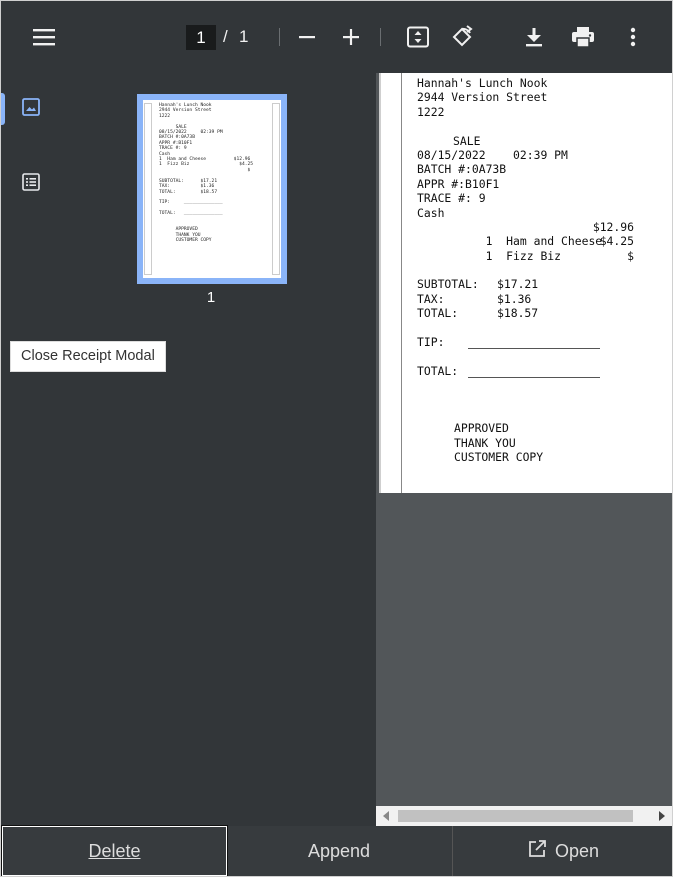  What do you see at coordinates (613, 226) in the screenshot?
I see `item-price: $12.96` at bounding box center [613, 226].